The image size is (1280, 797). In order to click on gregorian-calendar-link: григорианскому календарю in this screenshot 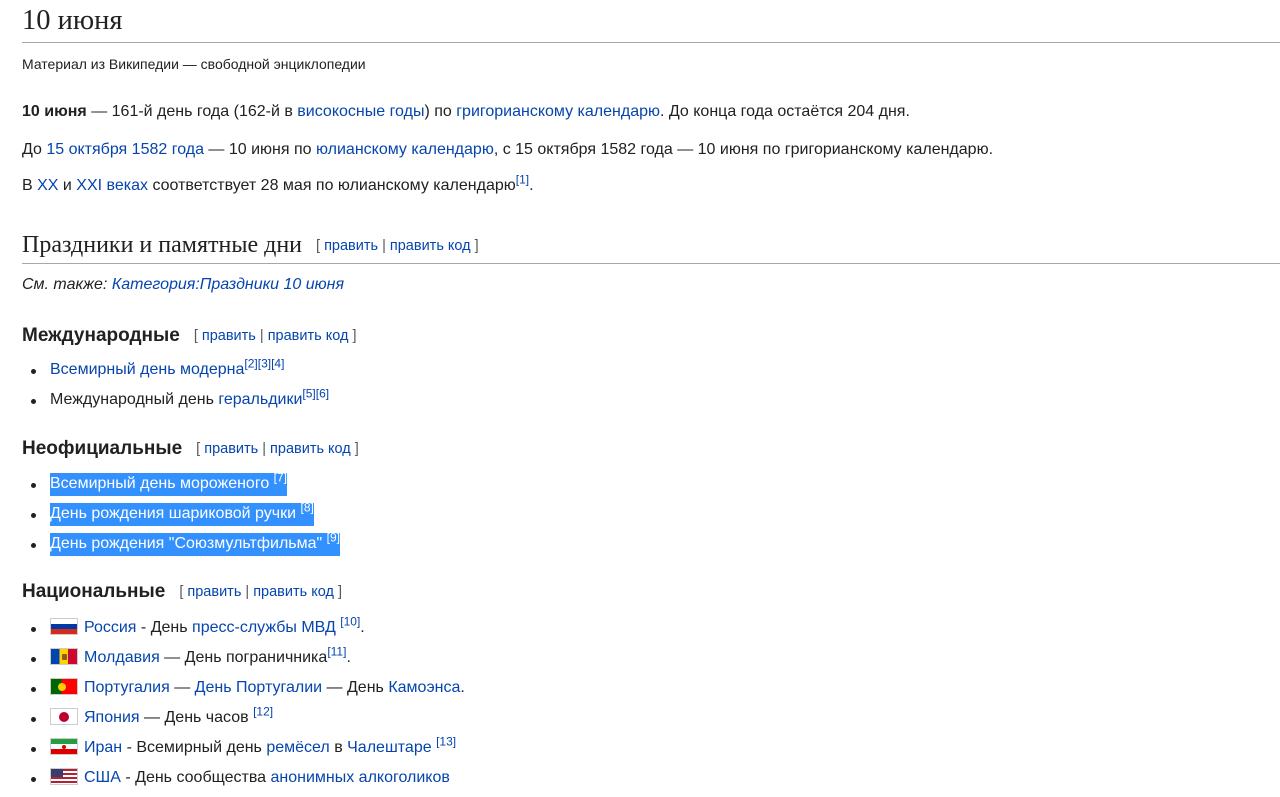, I will do `click(558, 111)`.